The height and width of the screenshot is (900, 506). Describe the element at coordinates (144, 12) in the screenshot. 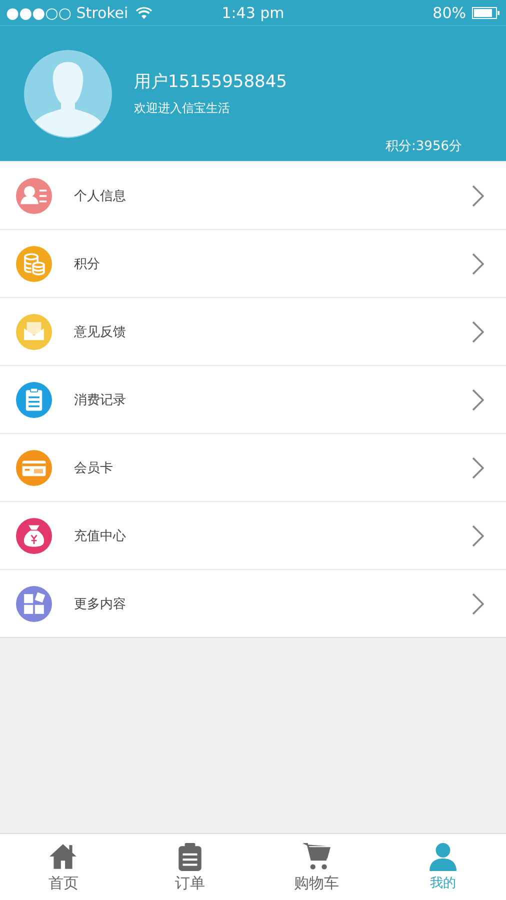

I see `wifi-icon` at that location.